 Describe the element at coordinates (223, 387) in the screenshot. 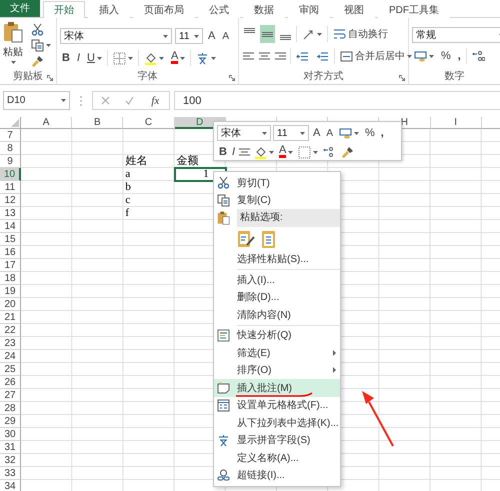

I see `note-icon` at that location.